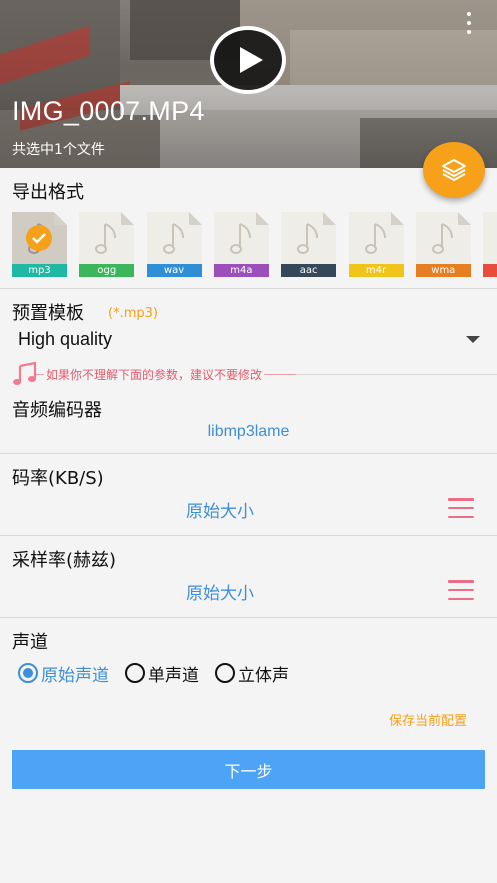 This screenshot has height=883, width=497. I want to click on format-tile-m4a: m4a, so click(241, 244).